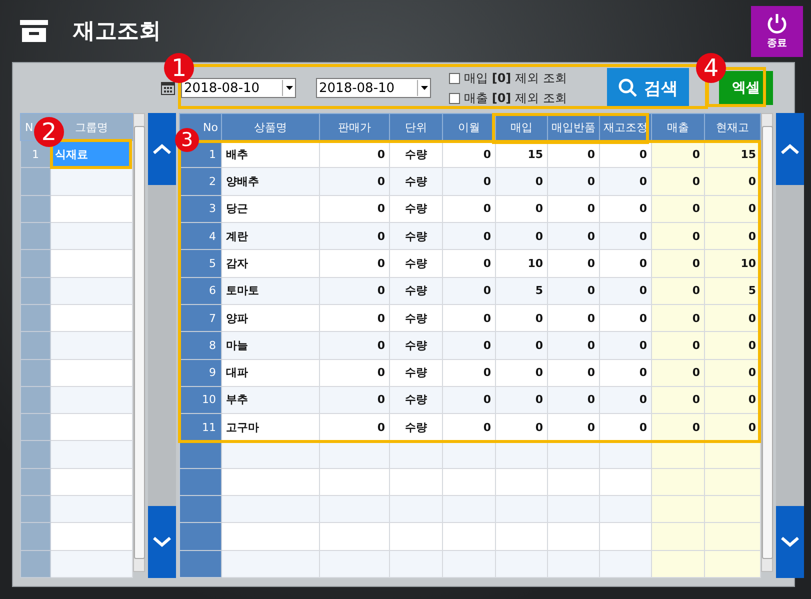 Image resolution: width=811 pixels, height=599 pixels. I want to click on column-header: 매출, so click(678, 127).